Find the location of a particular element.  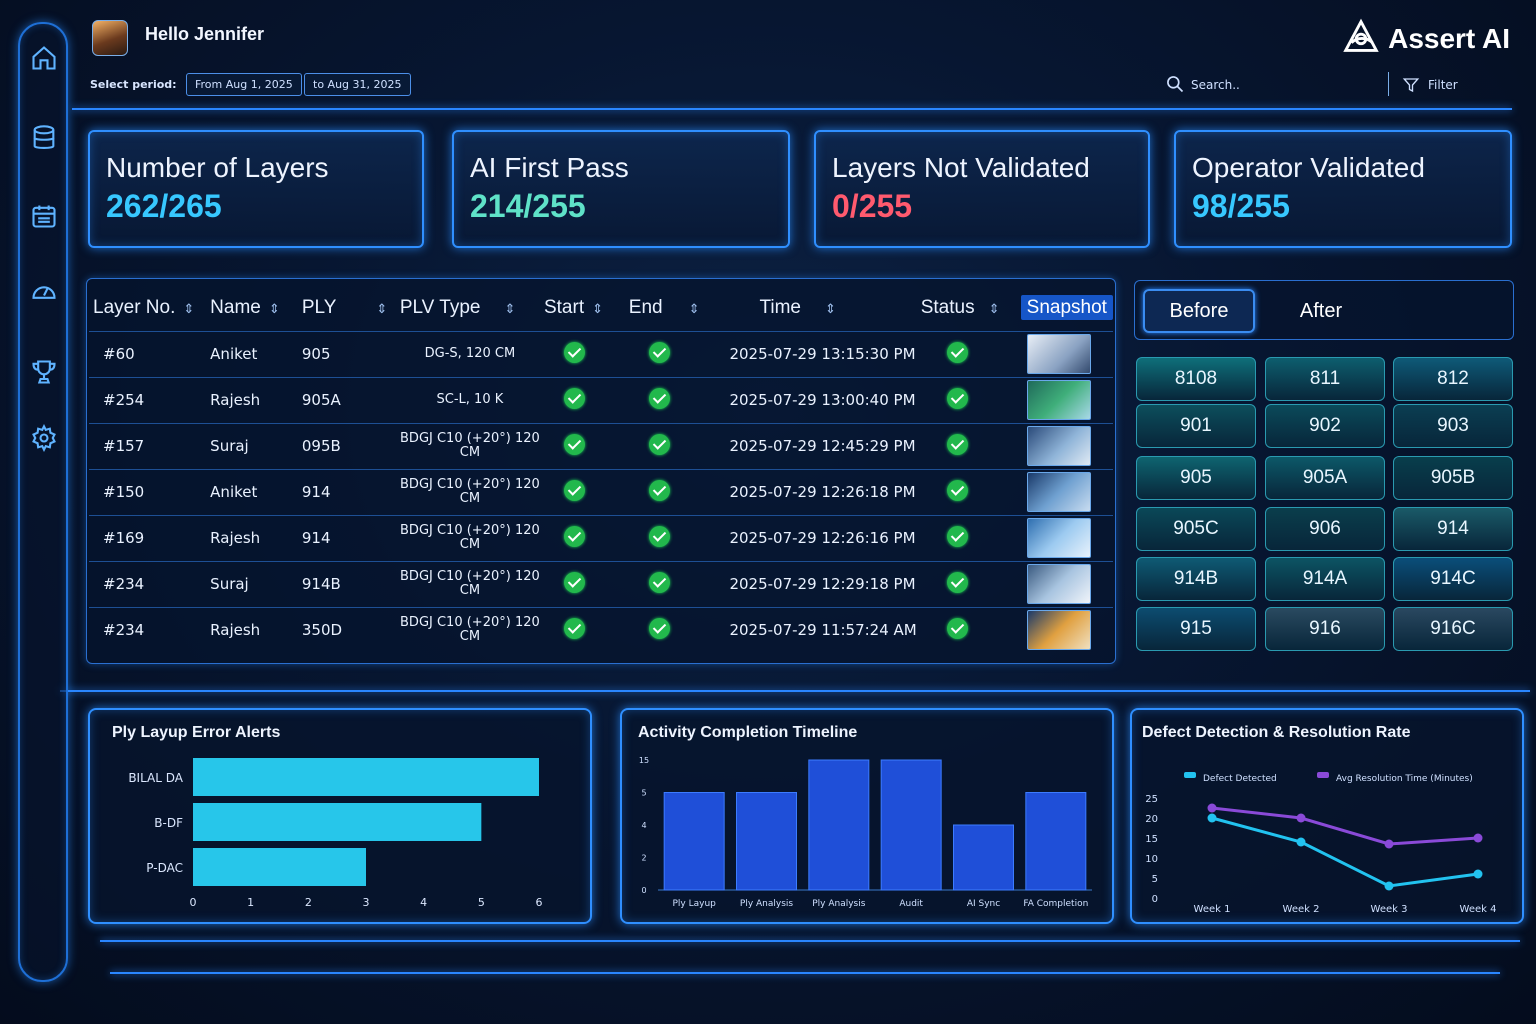

home-icon is located at coordinates (44, 58).